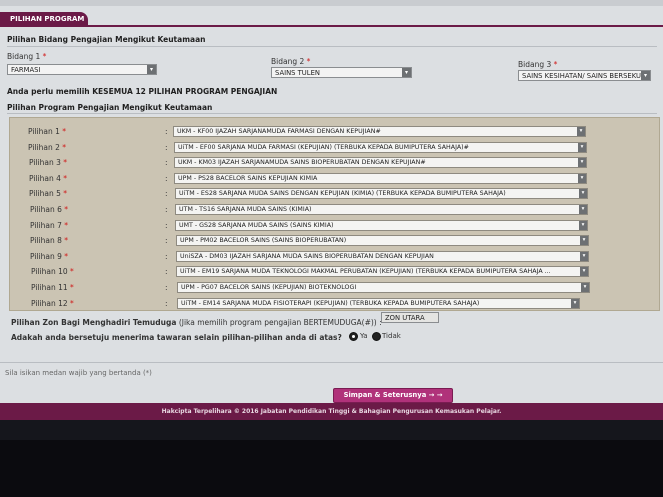 The width and height of the screenshot is (663, 497). Describe the element at coordinates (44, 131) in the screenshot. I see `pilihan-label-text: Pilihan 1` at that location.